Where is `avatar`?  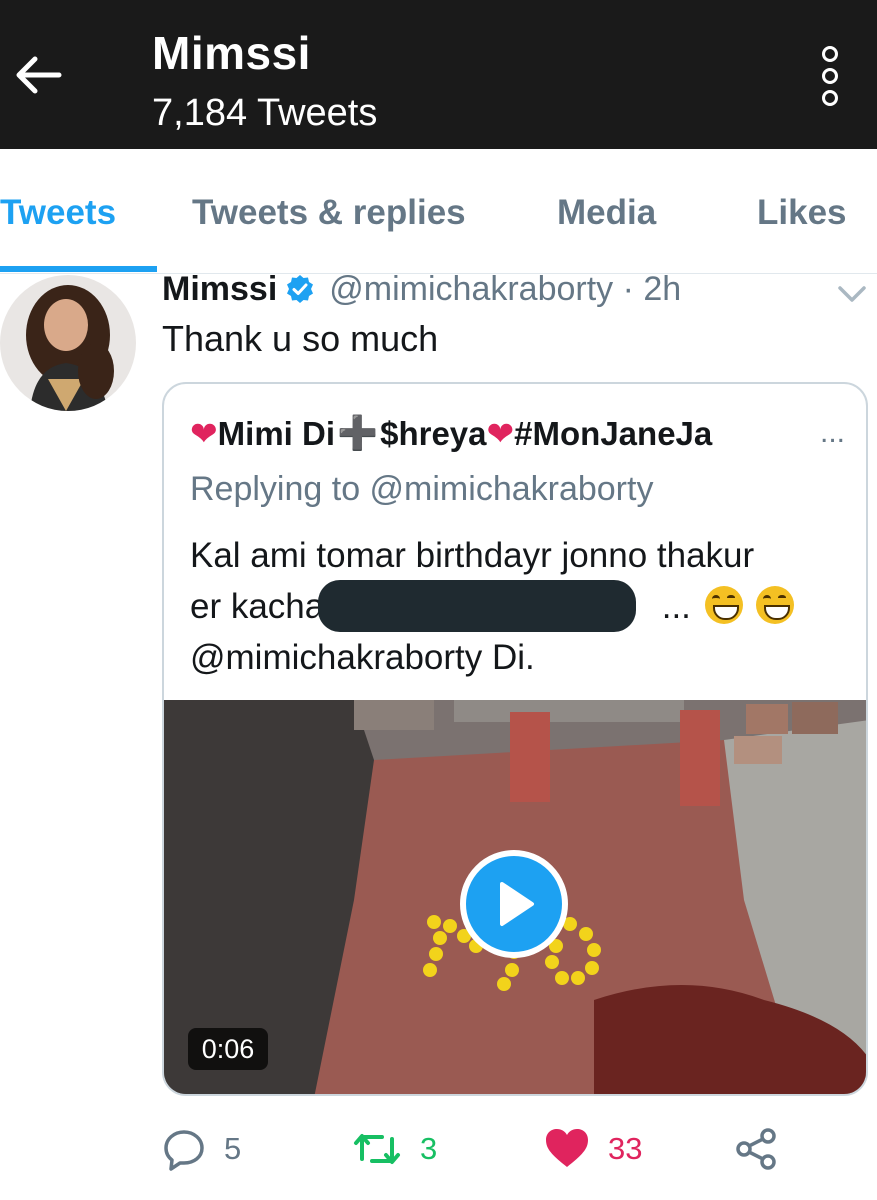
avatar is located at coordinates (68, 343).